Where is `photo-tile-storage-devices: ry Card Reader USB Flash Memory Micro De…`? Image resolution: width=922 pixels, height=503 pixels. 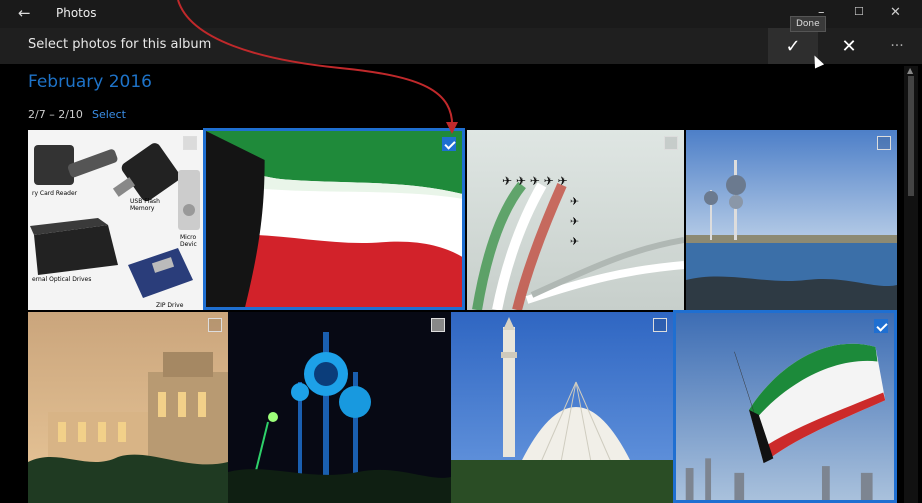
photo-tile-storage-devices: ry Card Reader USB Flash Memory Micro De… is located at coordinates (115, 220).